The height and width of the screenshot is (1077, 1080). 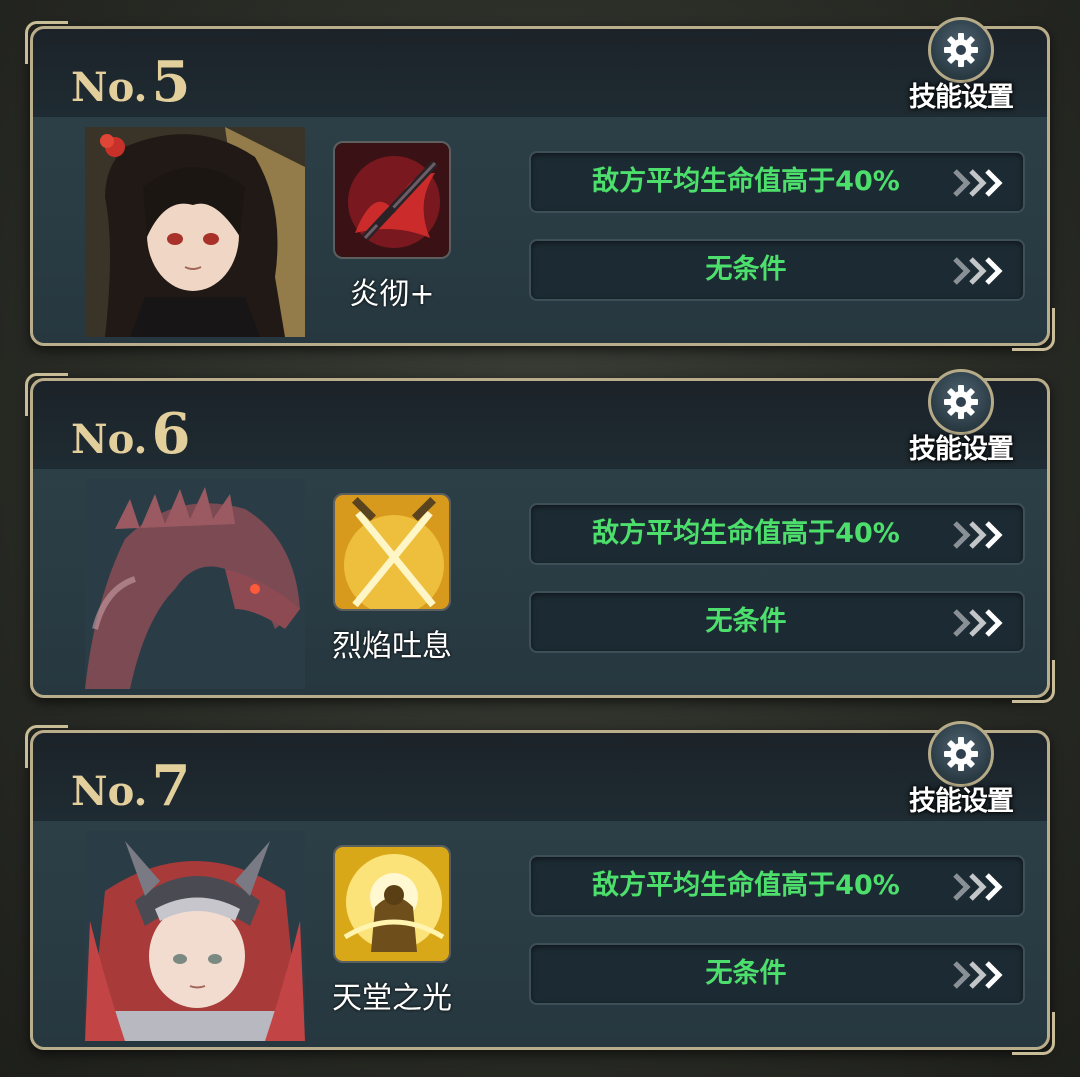 I want to click on skill-name: 炎彻+, so click(x=392, y=294).